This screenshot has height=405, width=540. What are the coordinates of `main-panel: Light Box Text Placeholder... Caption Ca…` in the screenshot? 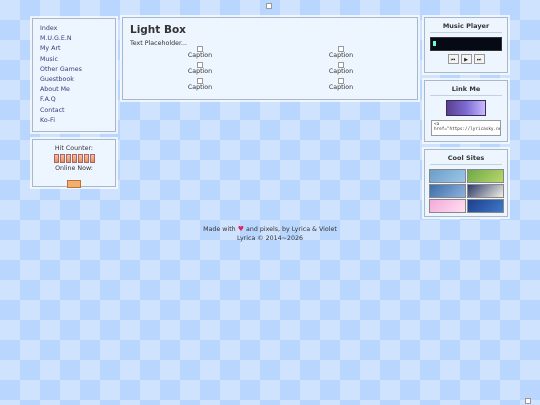 It's located at (270, 58).